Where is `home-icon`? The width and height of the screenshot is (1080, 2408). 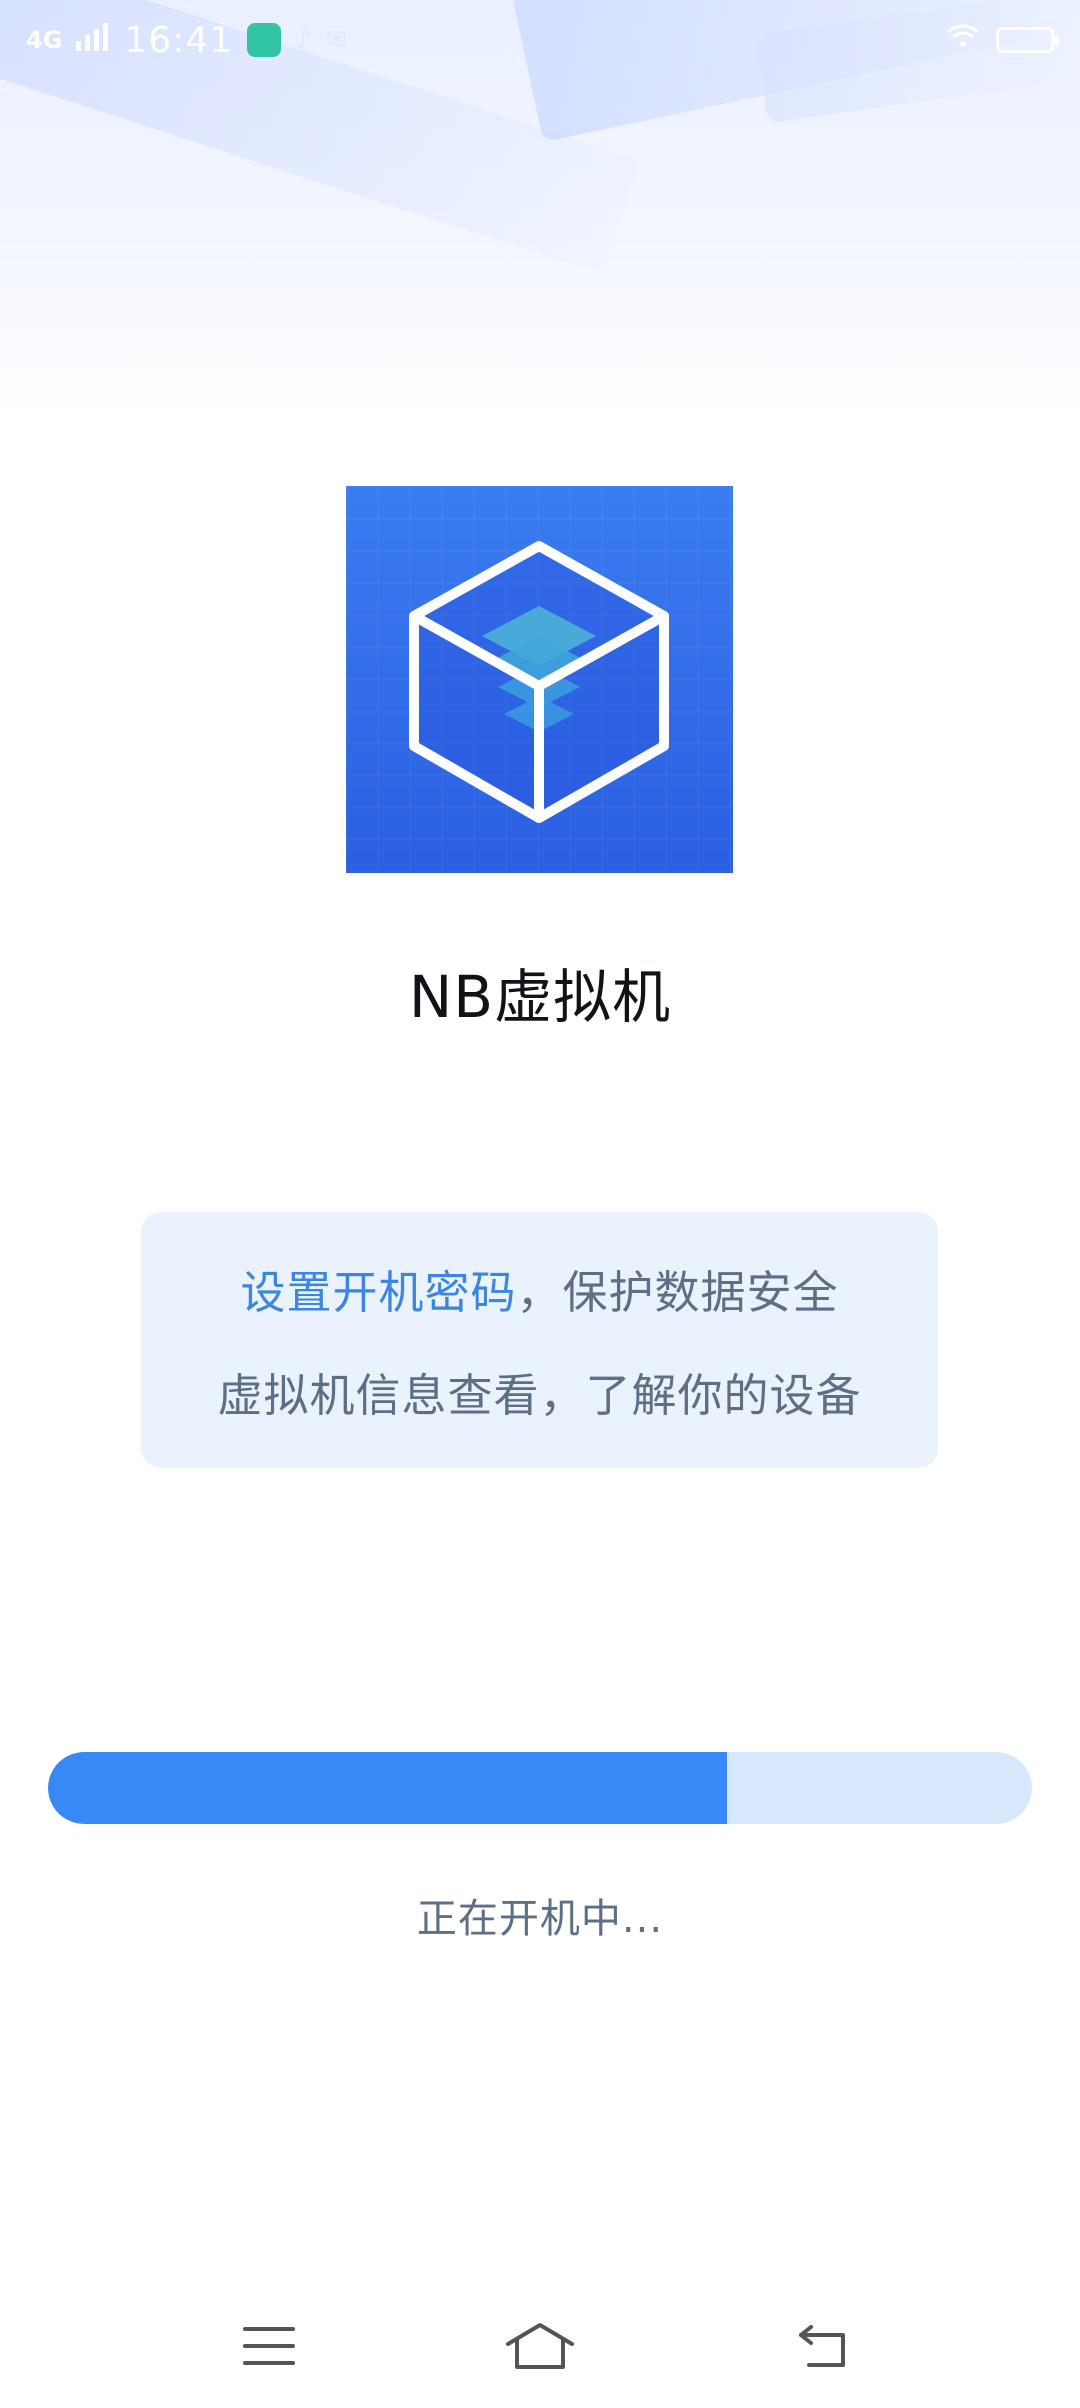 home-icon is located at coordinates (540, 2346).